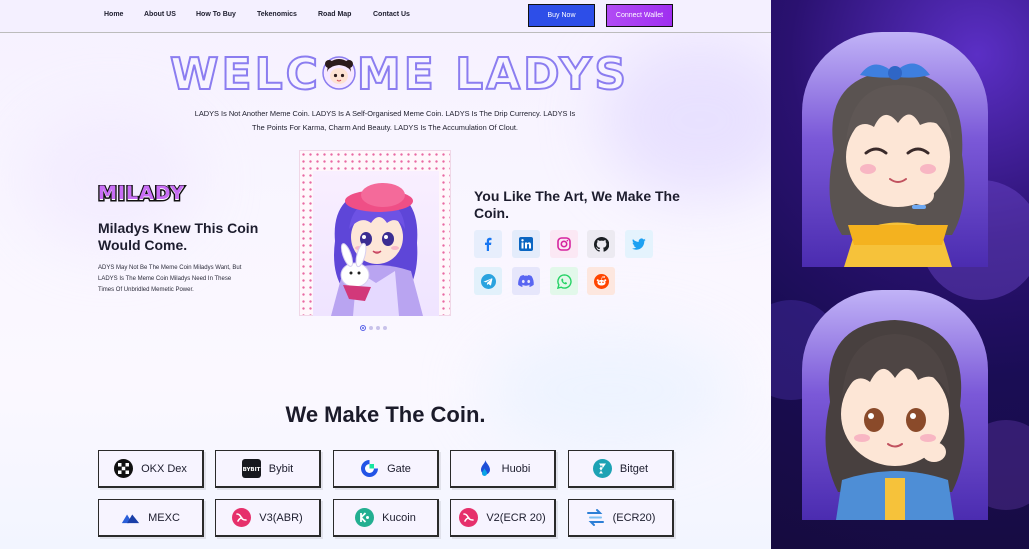 This screenshot has height=549, width=1029. I want to click on svg-text: BYBIT, so click(251, 470).